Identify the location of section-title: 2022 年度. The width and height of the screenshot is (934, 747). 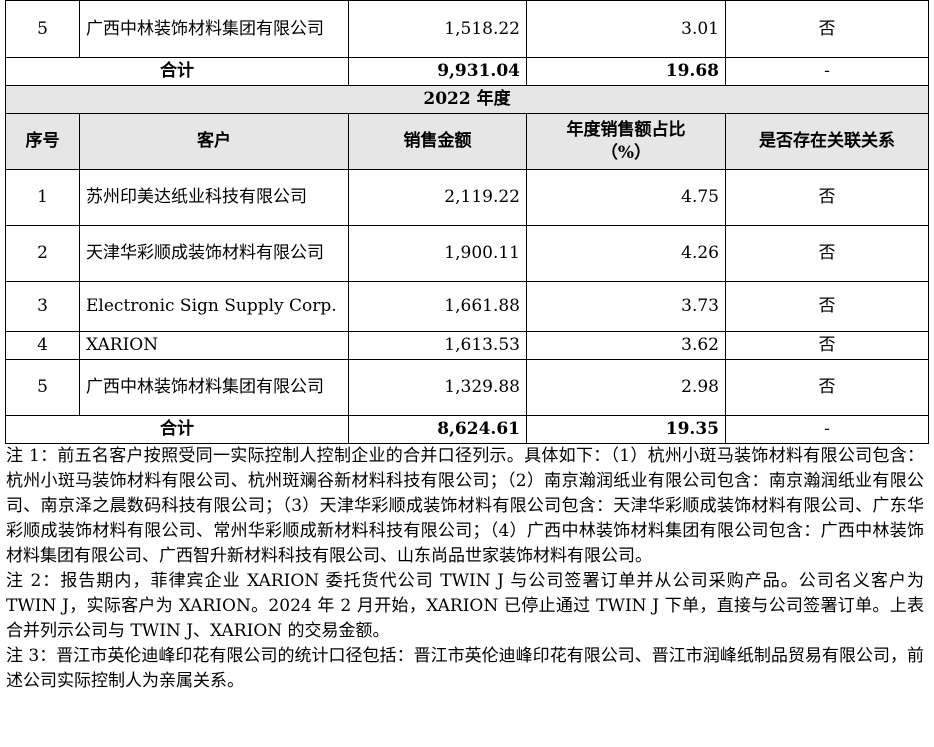
(467, 99).